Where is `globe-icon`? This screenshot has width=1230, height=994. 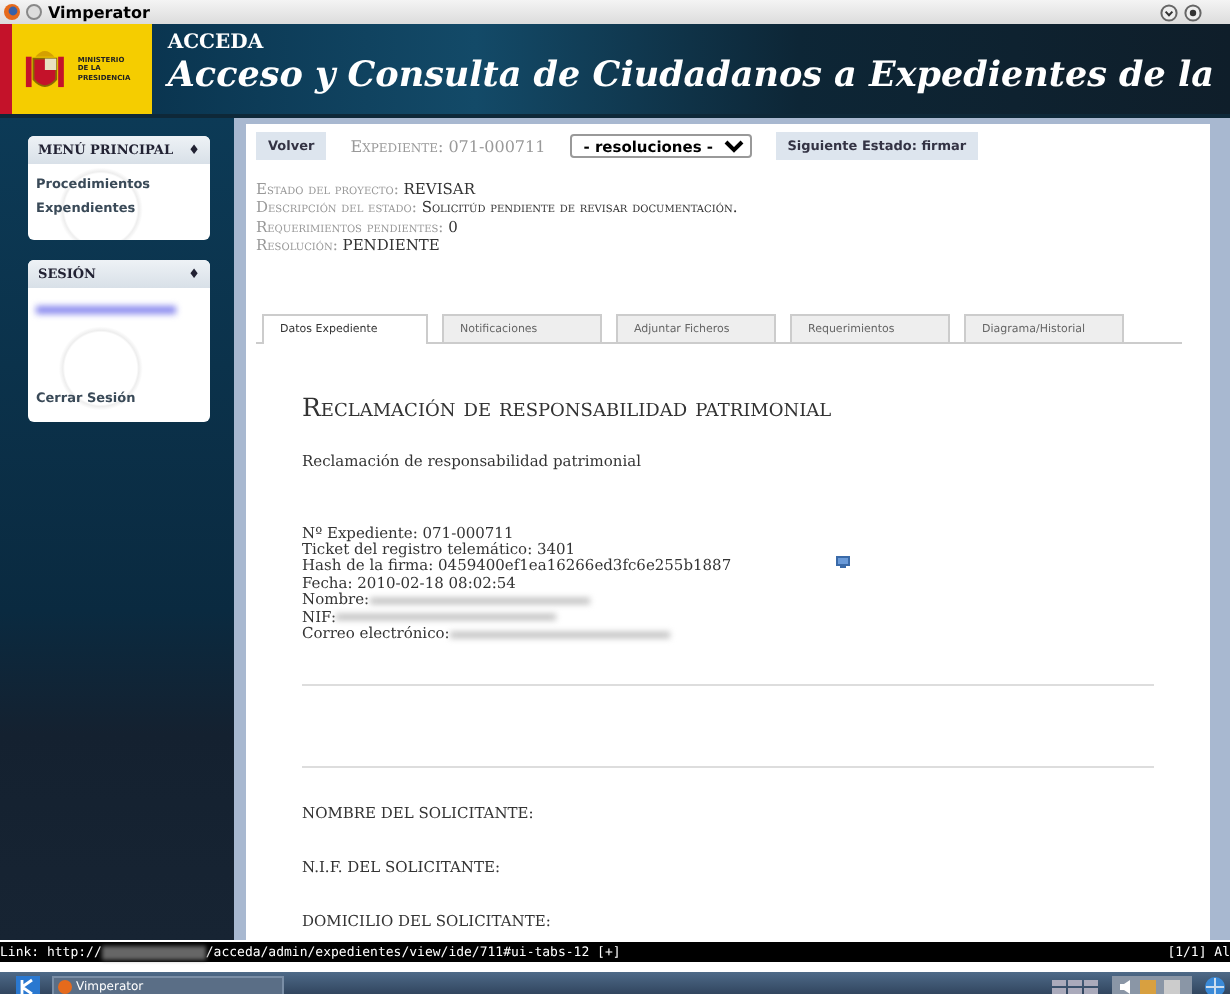 globe-icon is located at coordinates (1215, 984).